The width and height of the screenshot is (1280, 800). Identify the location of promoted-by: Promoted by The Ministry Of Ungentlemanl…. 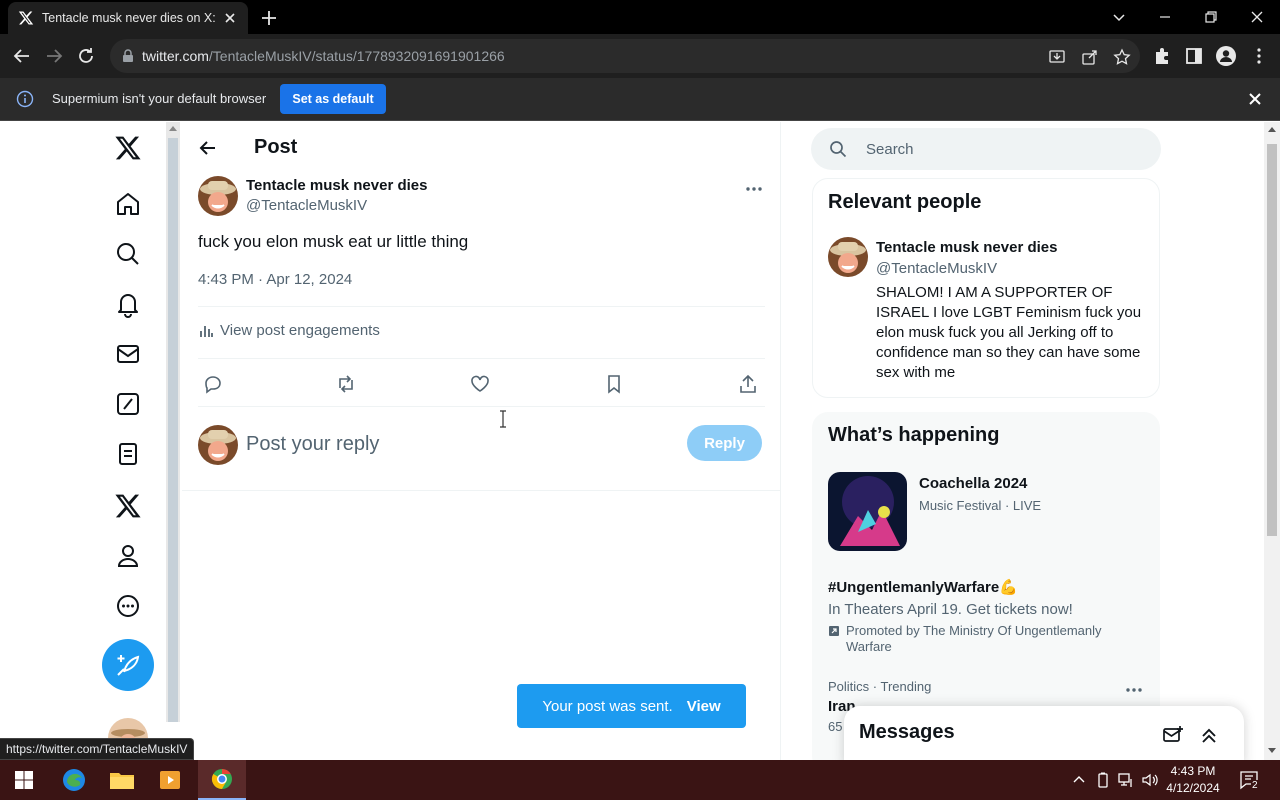
(983, 639).